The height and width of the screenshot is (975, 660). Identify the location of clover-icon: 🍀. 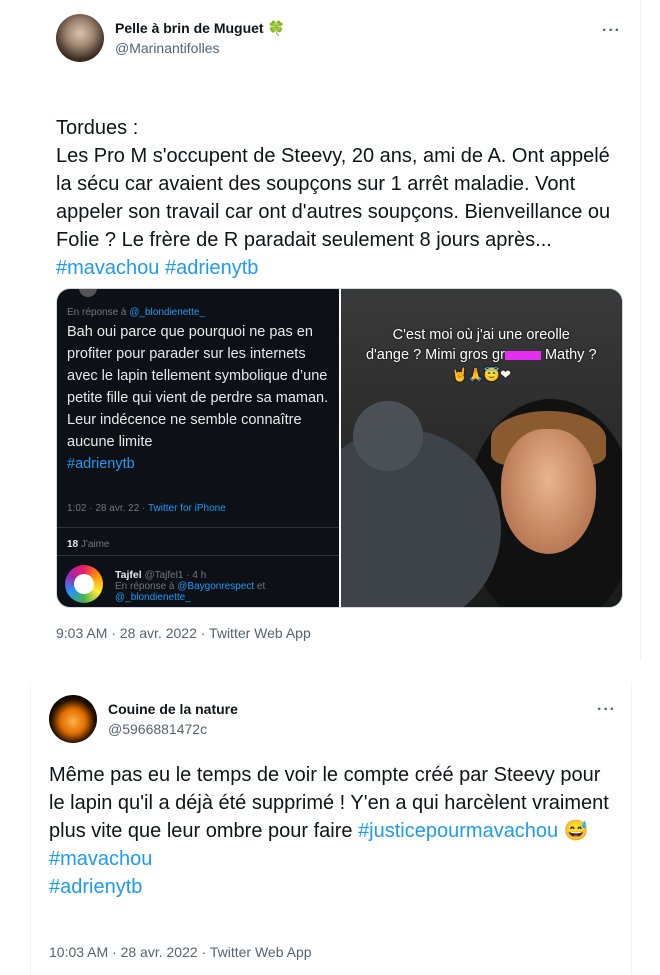
(276, 28).